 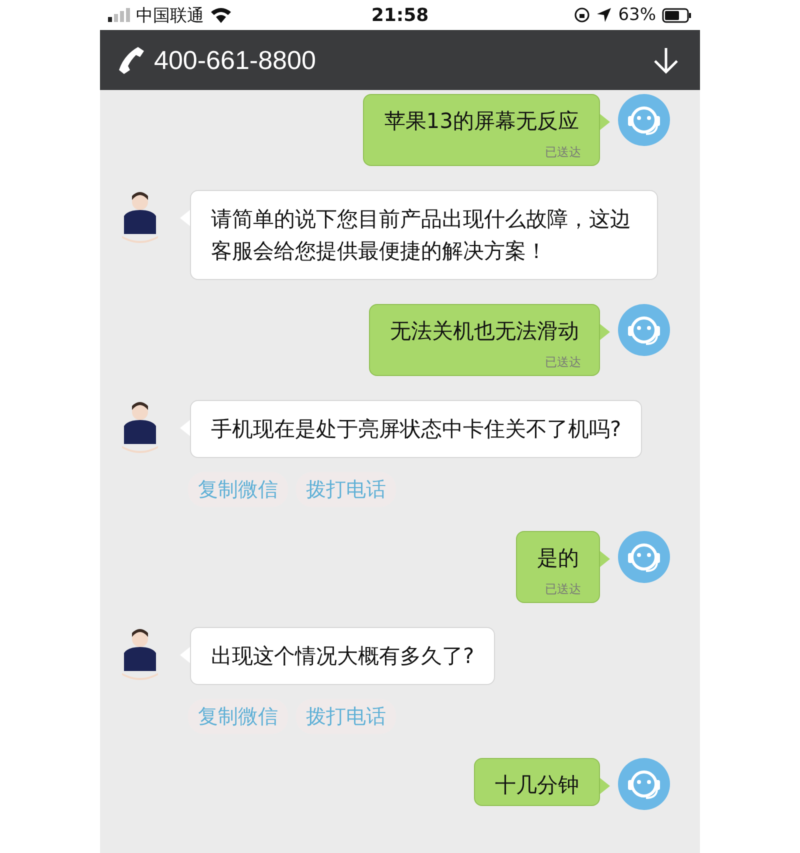 I want to click on message-text: 是的, so click(x=558, y=558).